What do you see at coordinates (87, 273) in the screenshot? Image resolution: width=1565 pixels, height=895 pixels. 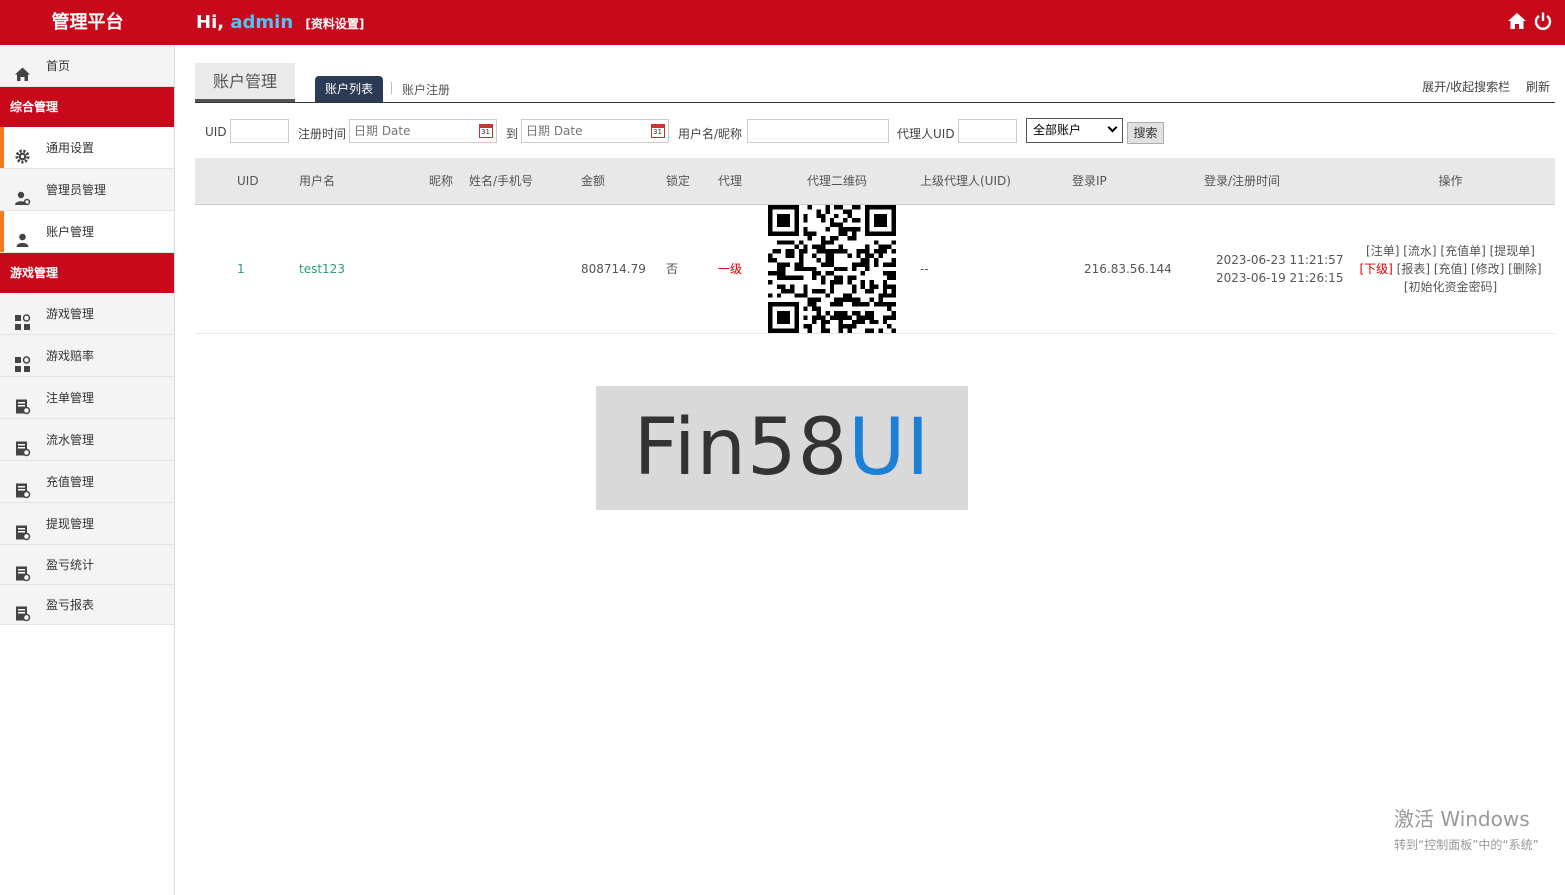 I see `sidebar-section-game: 游戏管理` at bounding box center [87, 273].